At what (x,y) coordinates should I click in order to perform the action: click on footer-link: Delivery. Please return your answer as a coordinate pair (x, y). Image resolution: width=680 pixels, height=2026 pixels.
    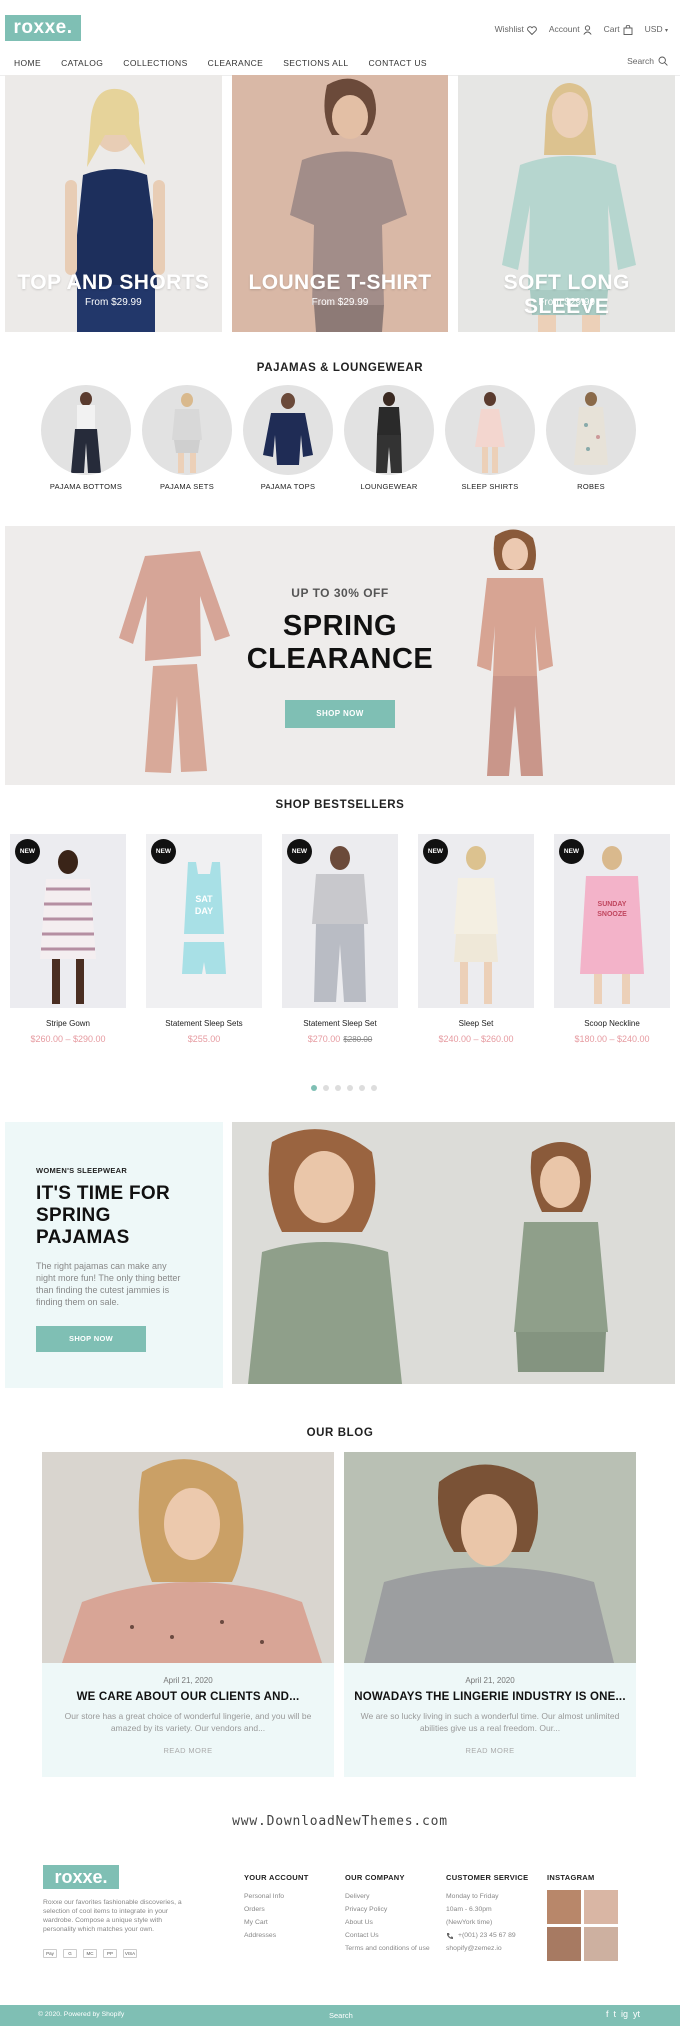
    Looking at the image, I should click on (387, 1896).